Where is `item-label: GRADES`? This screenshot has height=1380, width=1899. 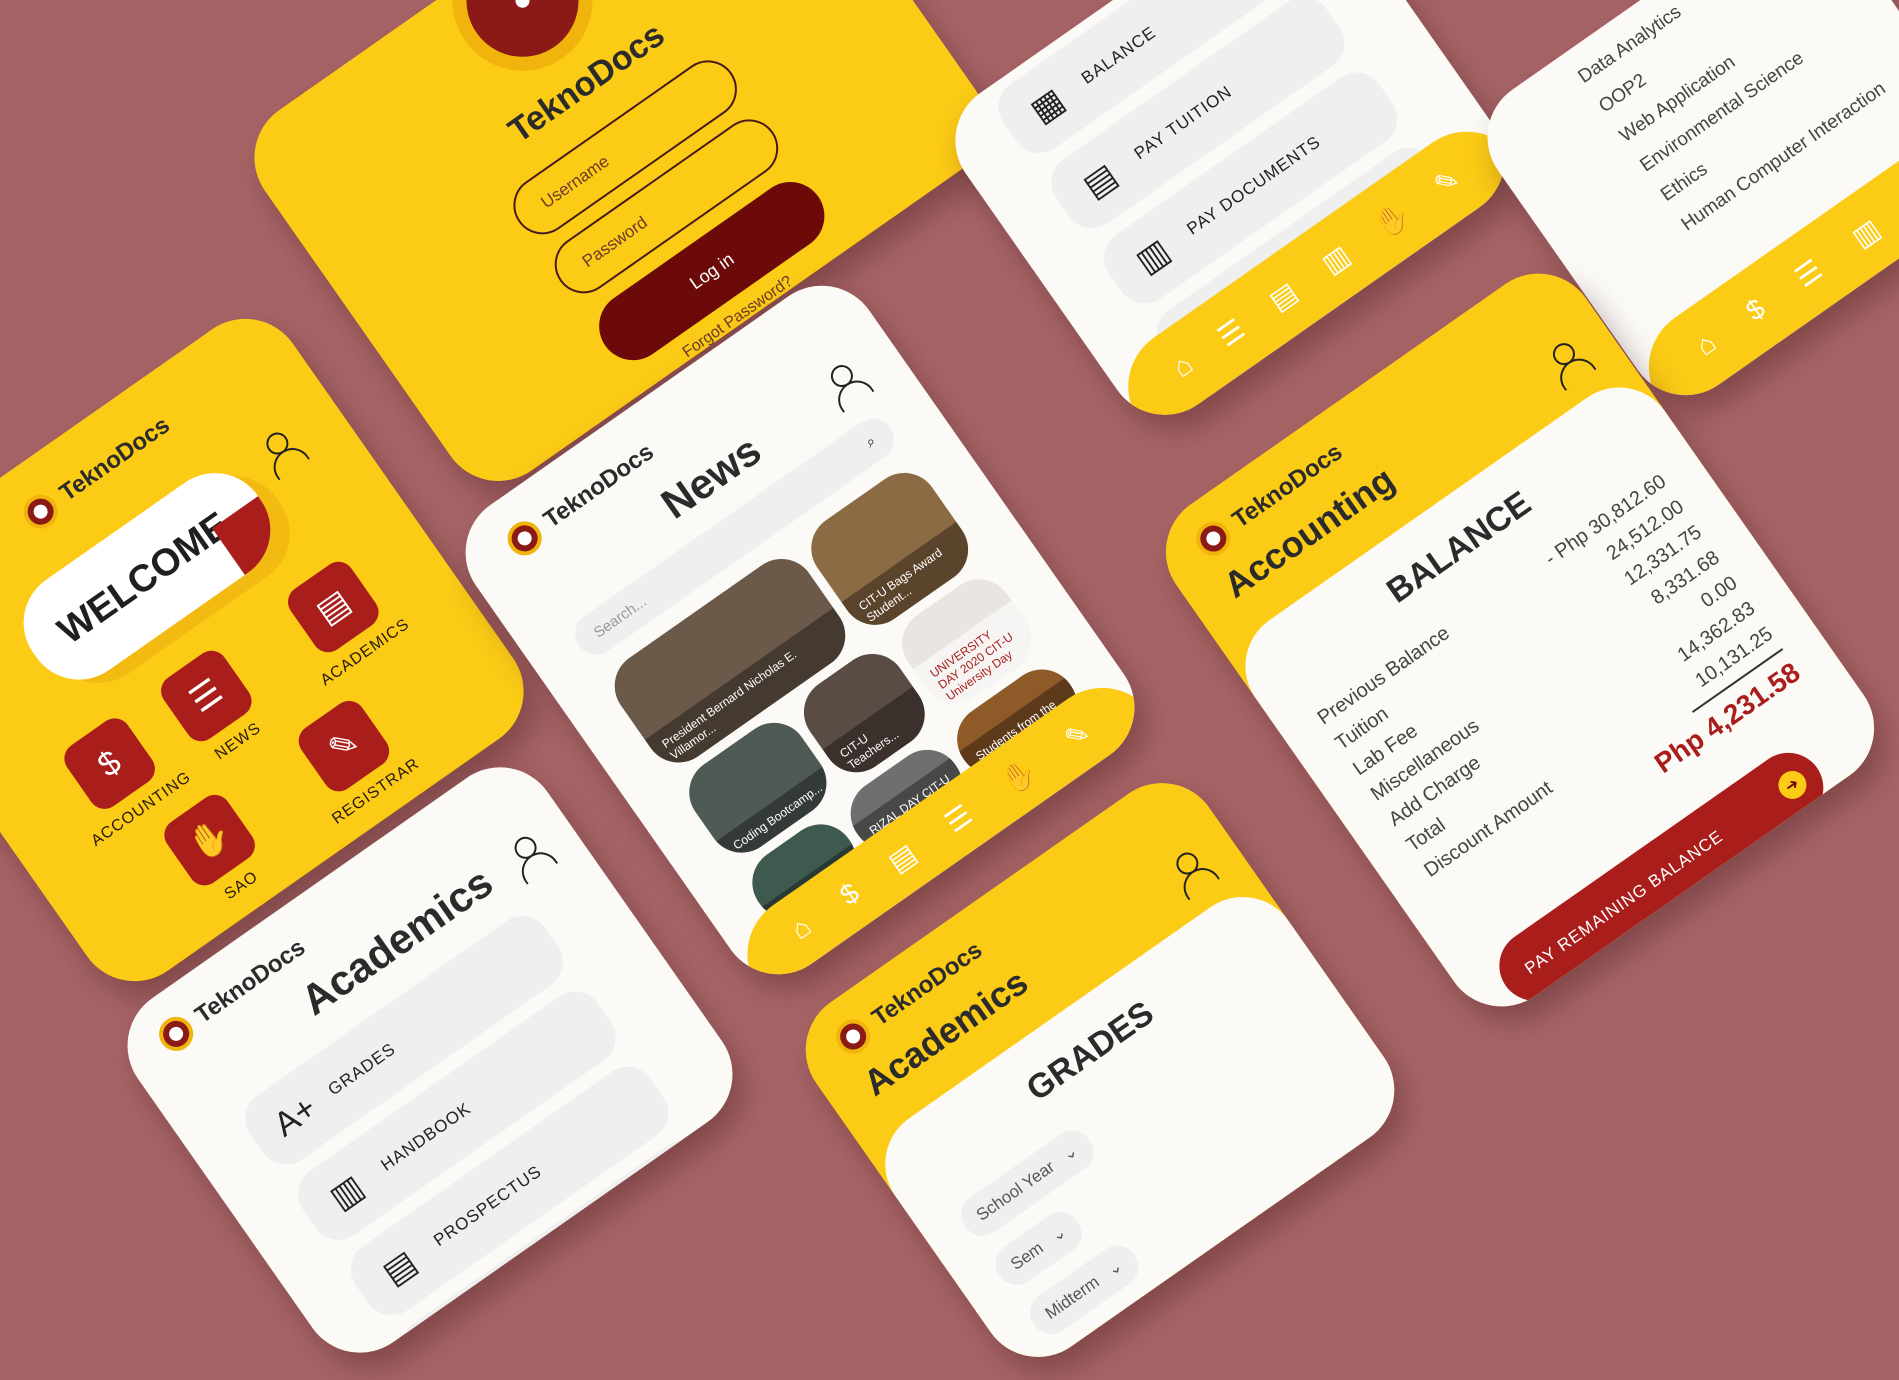
item-label: GRADES is located at coordinates (362, 1069).